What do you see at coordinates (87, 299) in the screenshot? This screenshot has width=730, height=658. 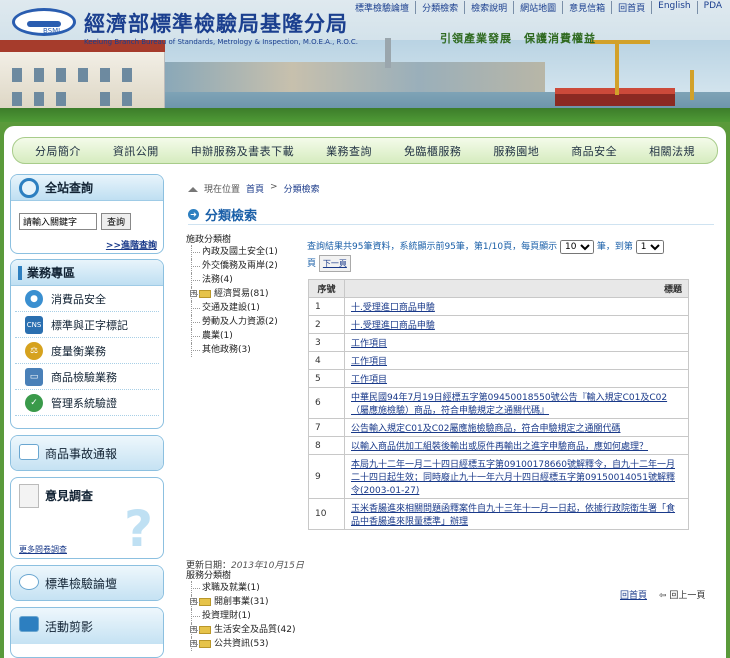 I see `biz-item-consumer-safety: ● 消費品安全` at bounding box center [87, 299].